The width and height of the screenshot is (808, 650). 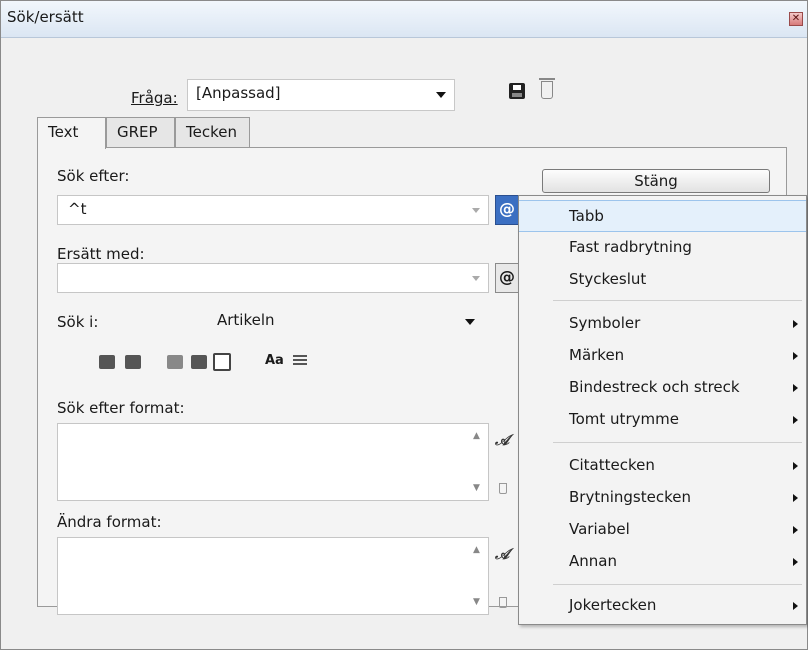 I want to click on menu-item-end-of-paragraph: Styckeslut, so click(x=662, y=280).